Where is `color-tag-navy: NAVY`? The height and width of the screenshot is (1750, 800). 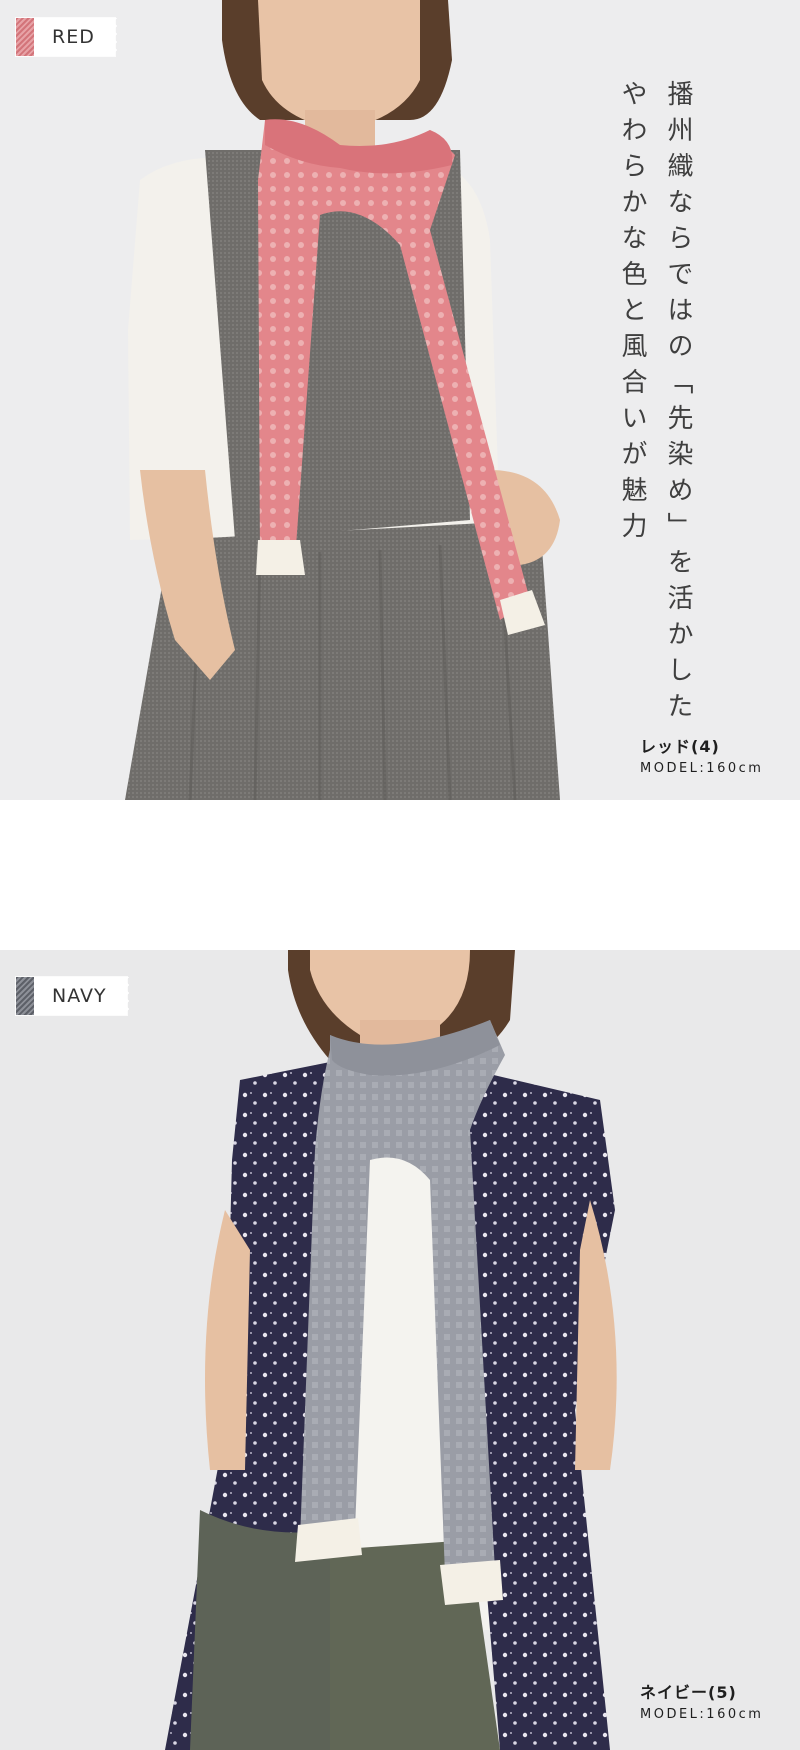
color-tag-navy: NAVY is located at coordinates (74, 996).